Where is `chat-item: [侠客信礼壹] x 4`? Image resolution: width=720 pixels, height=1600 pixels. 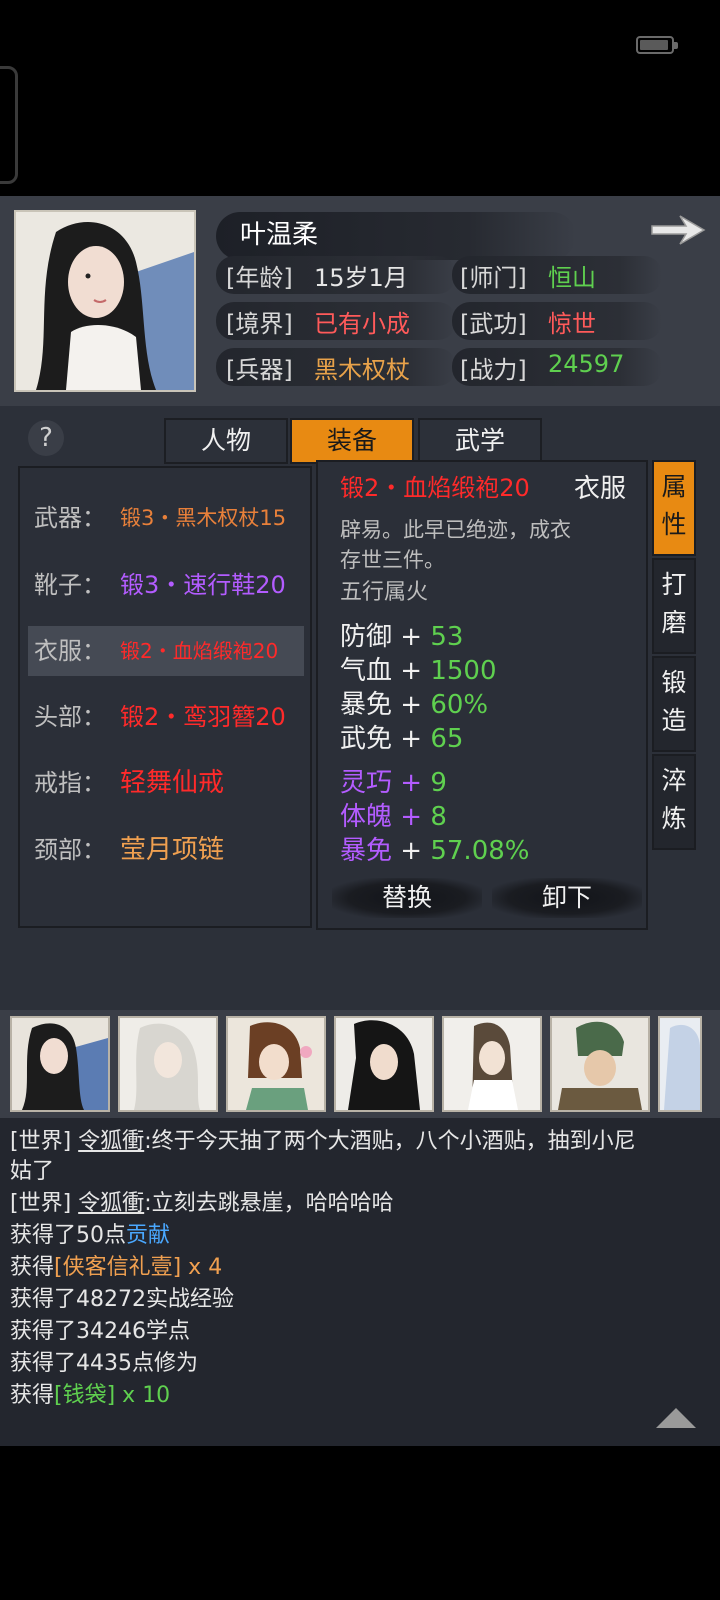
chat-item: [侠客信礼壹] x 4 is located at coordinates (138, 1267).